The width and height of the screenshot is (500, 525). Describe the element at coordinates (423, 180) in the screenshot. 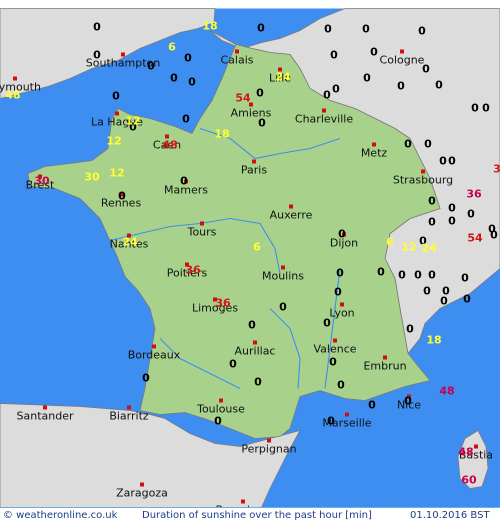

I see `city-name: Strasbourg` at that location.